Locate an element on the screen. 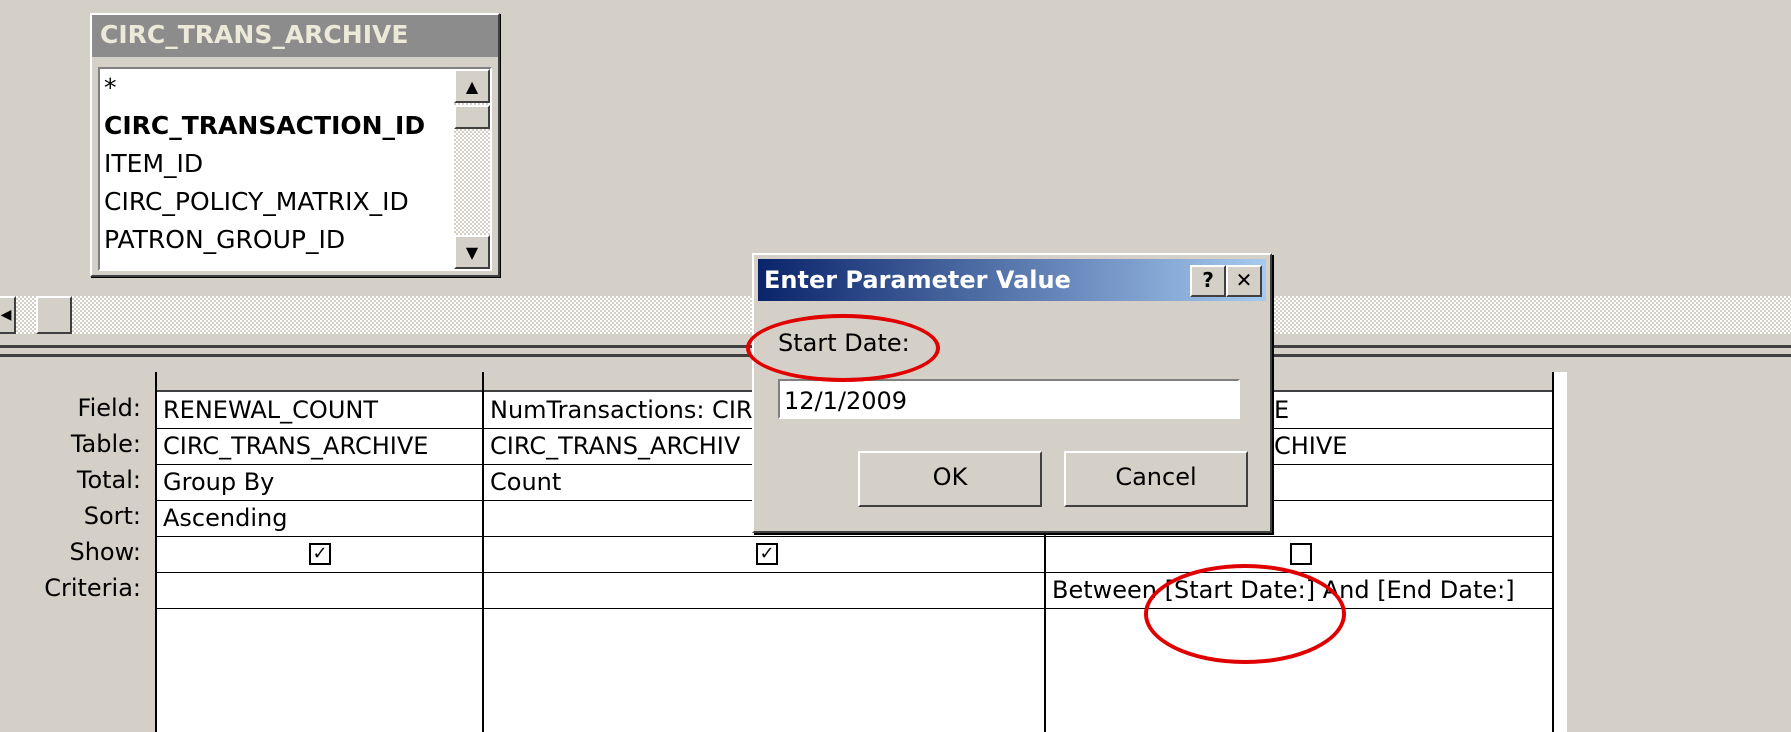 The height and width of the screenshot is (732, 1791). column-selector is located at coordinates (319, 382).